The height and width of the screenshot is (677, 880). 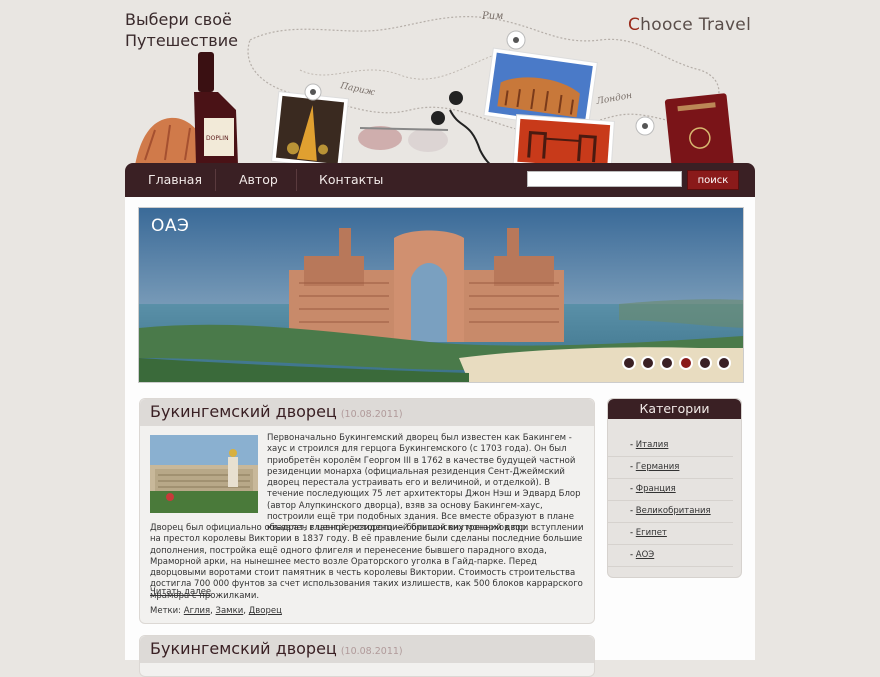 I want to click on category-link-france: Франция, so click(x=656, y=489).